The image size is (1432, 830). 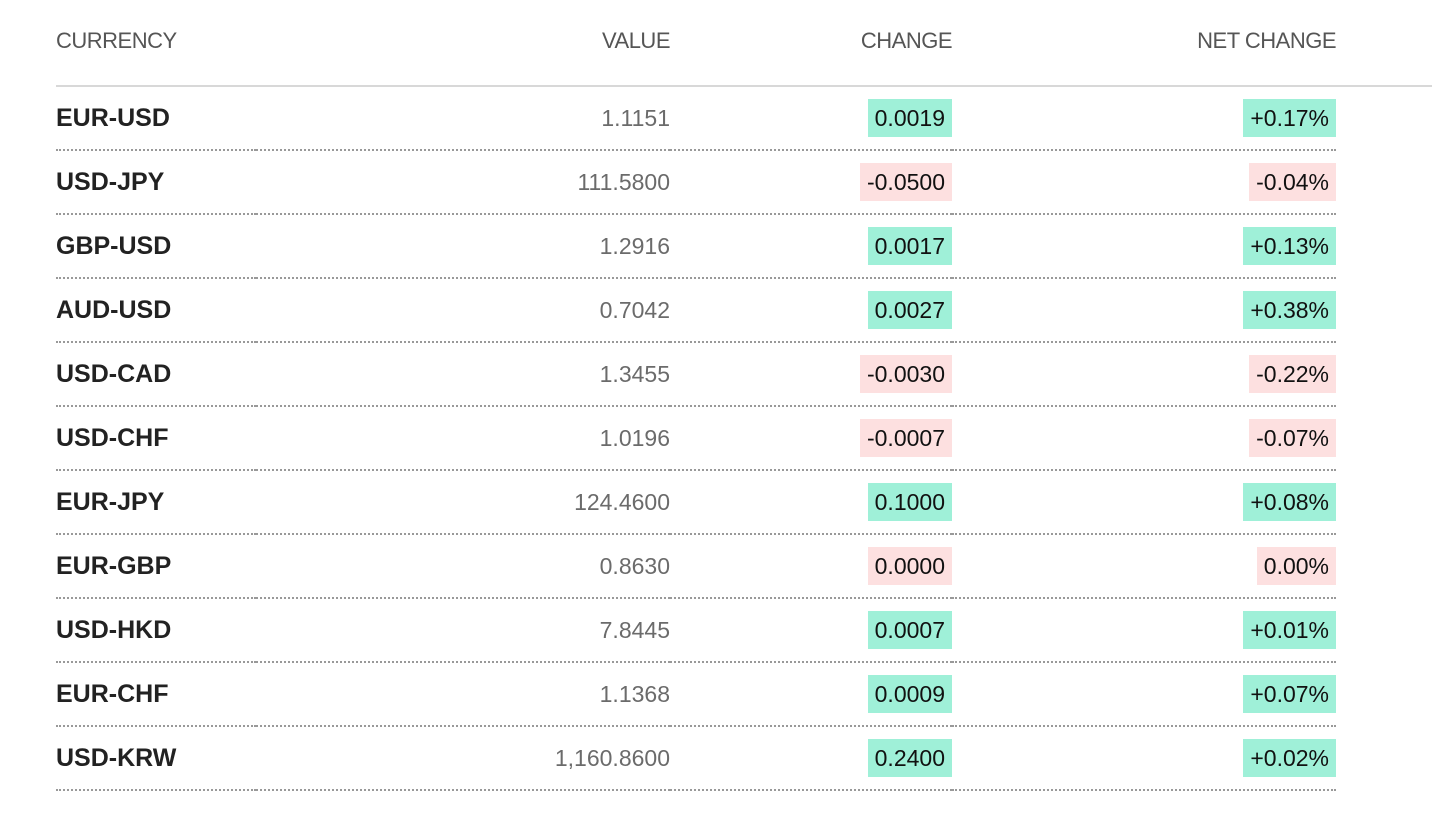 I want to click on table-row: EUR-USD 1.1151 0.0019 +0.17%, so click(x=744, y=118).